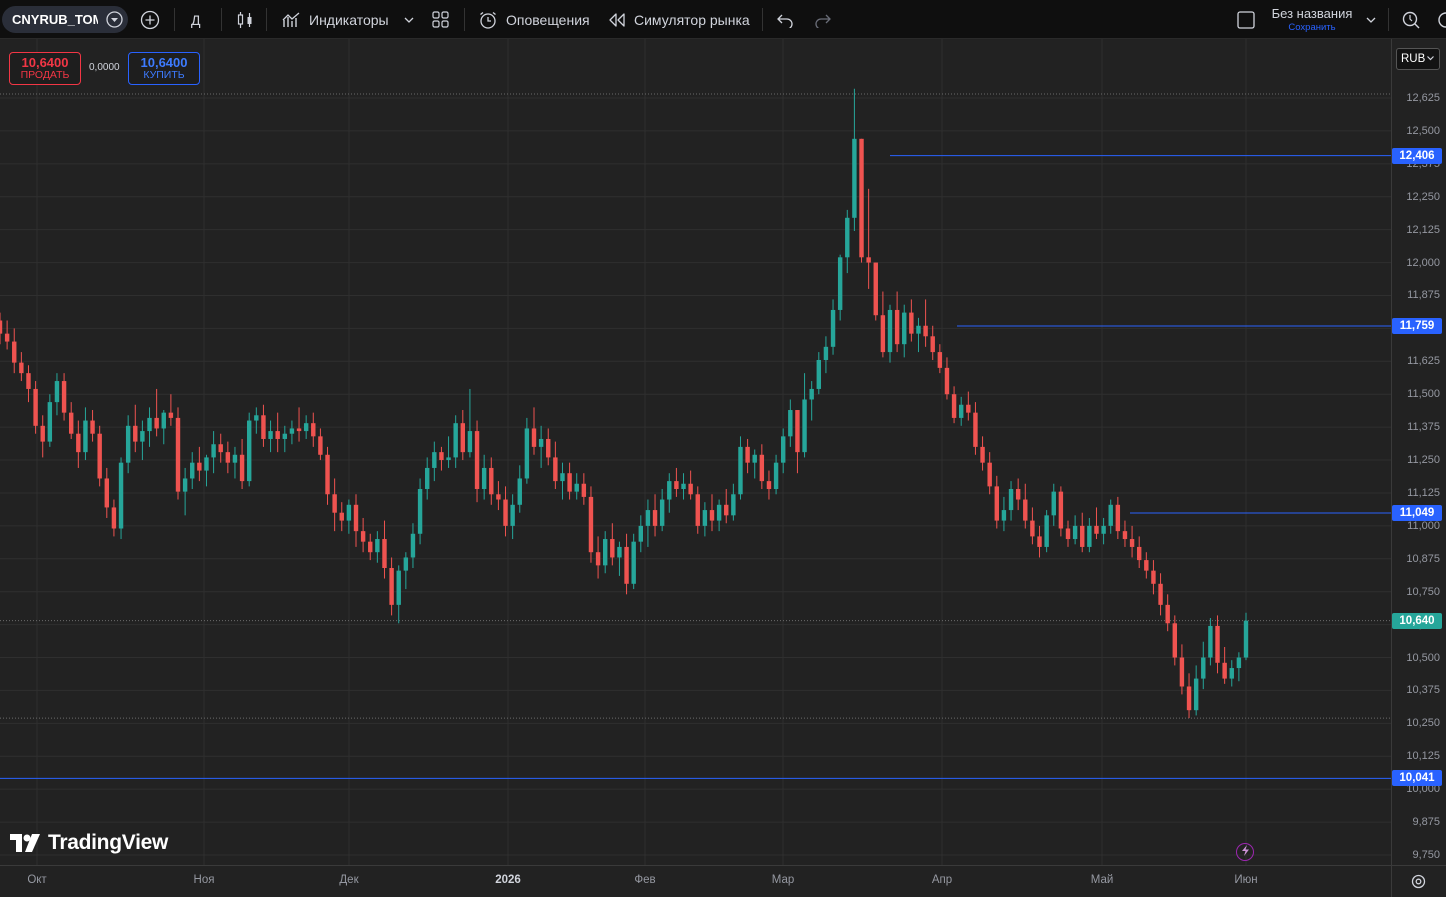 This screenshot has width=1446, height=897. I want to click on price-line-label: 11,759, so click(1417, 326).